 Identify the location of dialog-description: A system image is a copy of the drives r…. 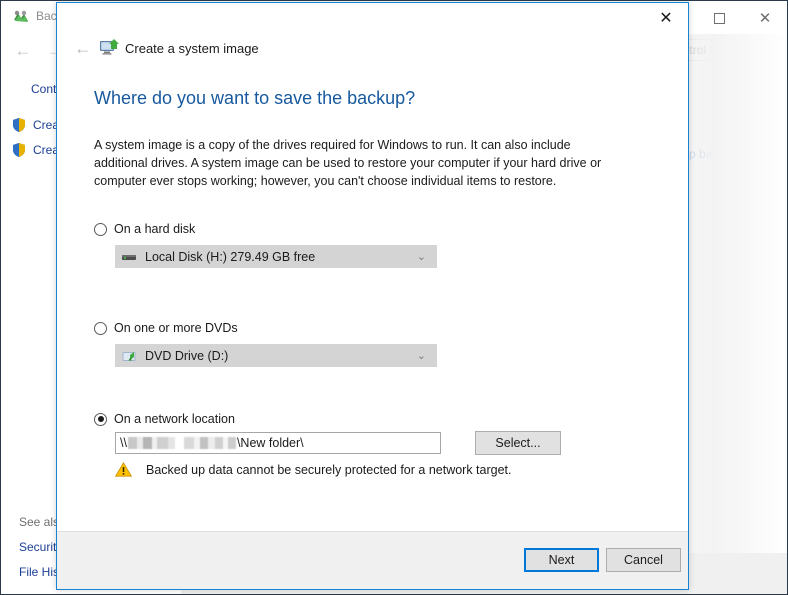
(348, 163).